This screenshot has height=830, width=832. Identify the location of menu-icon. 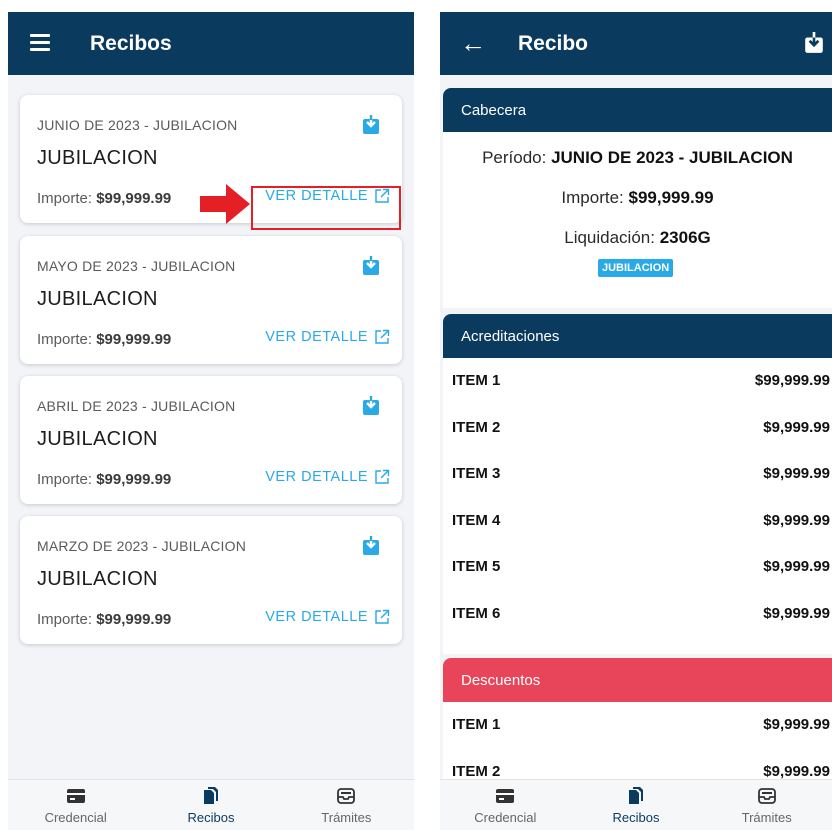
(40, 43).